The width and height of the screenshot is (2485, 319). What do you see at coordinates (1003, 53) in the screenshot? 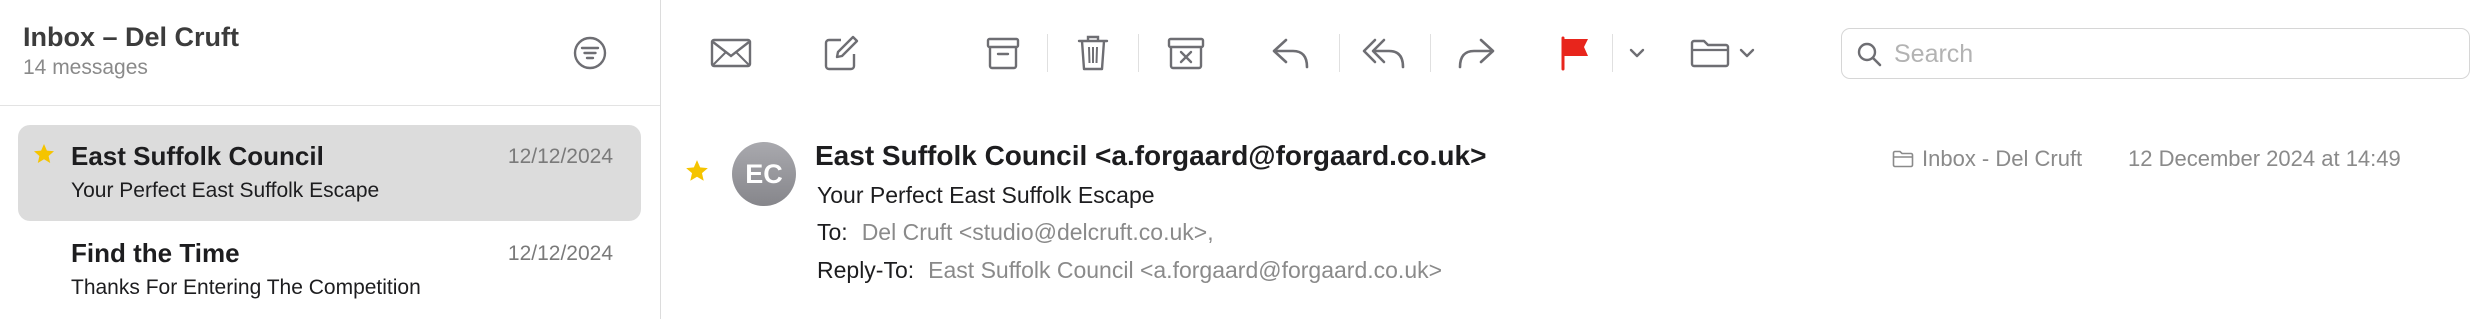
I see `archive-icon` at bounding box center [1003, 53].